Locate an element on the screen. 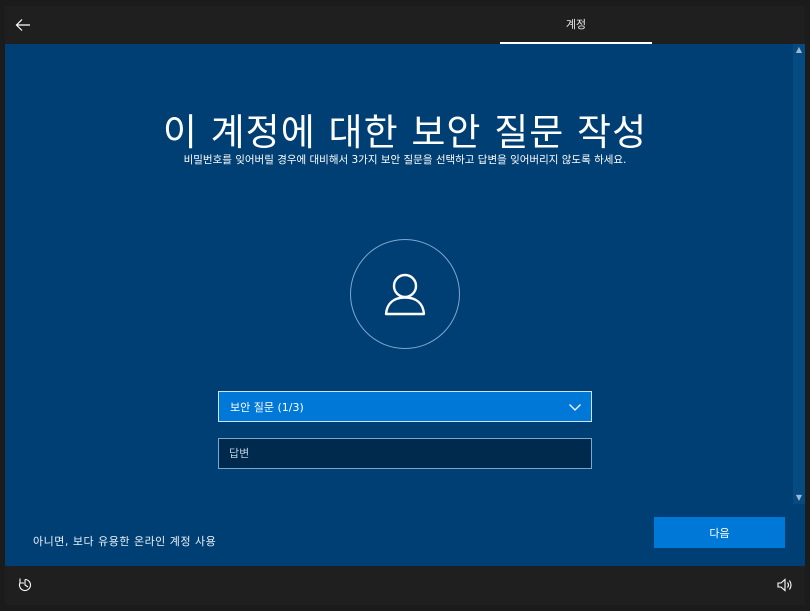 The height and width of the screenshot is (611, 810). avatar is located at coordinates (405, 294).